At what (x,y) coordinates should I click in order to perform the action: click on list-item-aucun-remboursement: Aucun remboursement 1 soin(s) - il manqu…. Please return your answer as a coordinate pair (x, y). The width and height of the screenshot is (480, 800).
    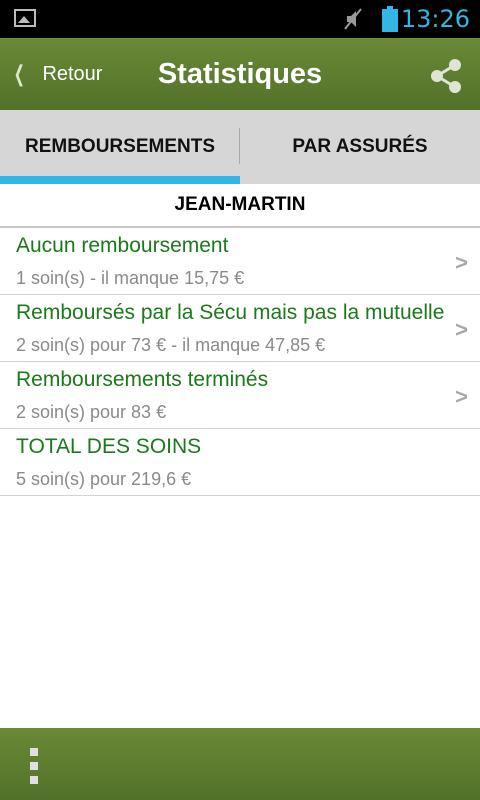
    Looking at the image, I should click on (240, 261).